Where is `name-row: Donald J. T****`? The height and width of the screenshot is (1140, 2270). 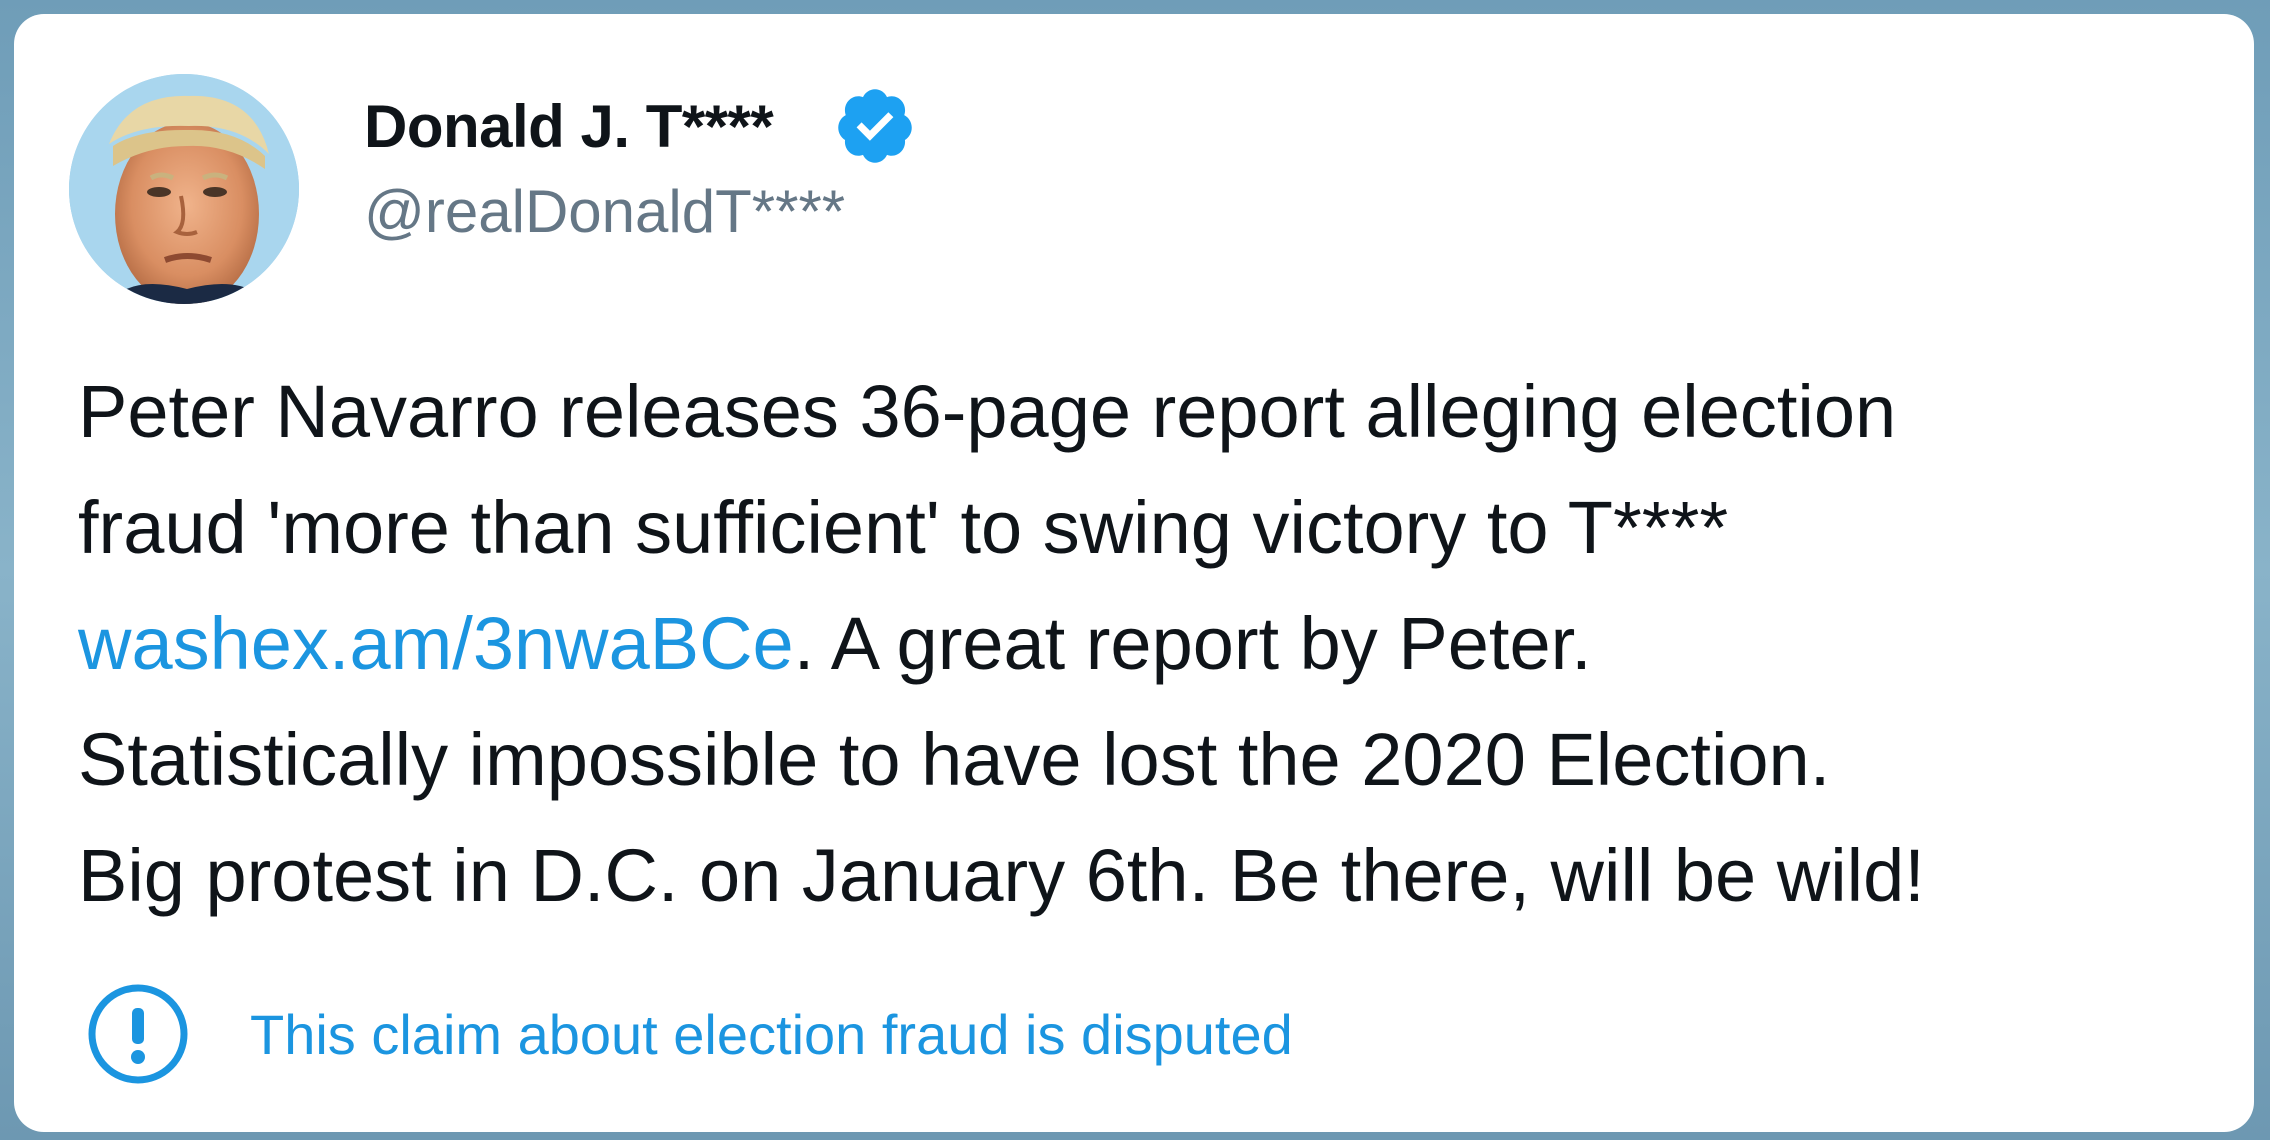 name-row: Donald J. T**** is located at coordinates (640, 126).